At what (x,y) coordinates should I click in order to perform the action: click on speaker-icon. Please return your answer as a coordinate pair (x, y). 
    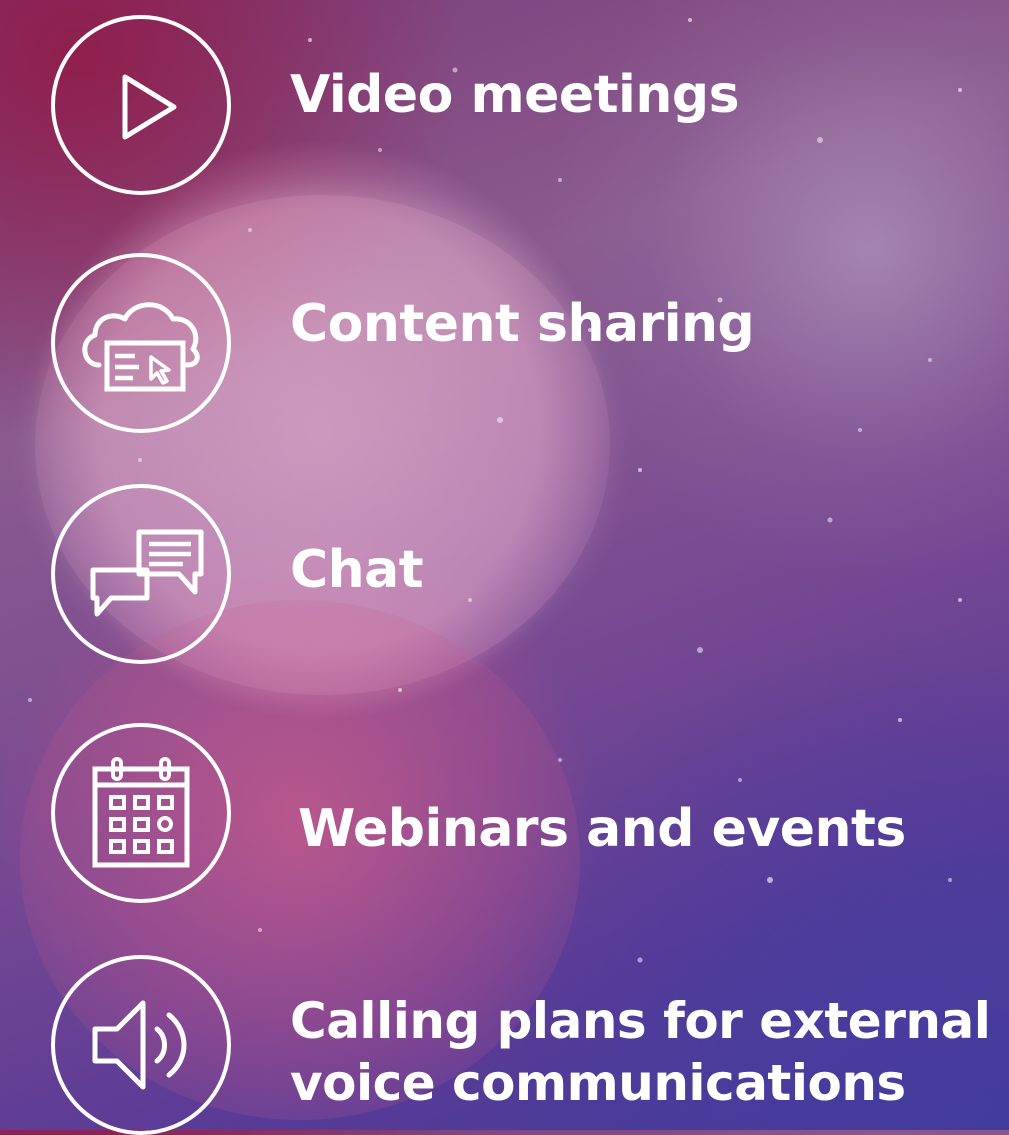
    Looking at the image, I should click on (141, 1045).